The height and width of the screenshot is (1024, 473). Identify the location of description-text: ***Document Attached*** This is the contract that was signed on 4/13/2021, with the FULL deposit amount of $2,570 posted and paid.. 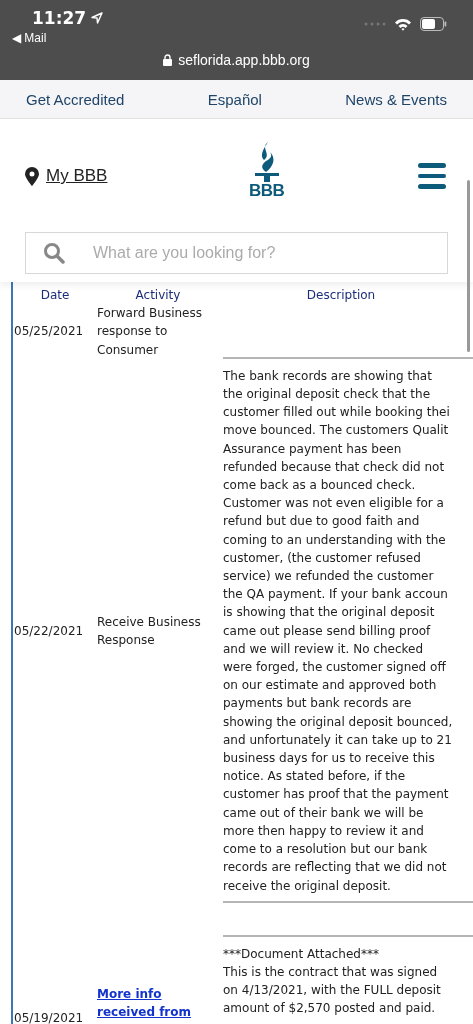
(332, 981).